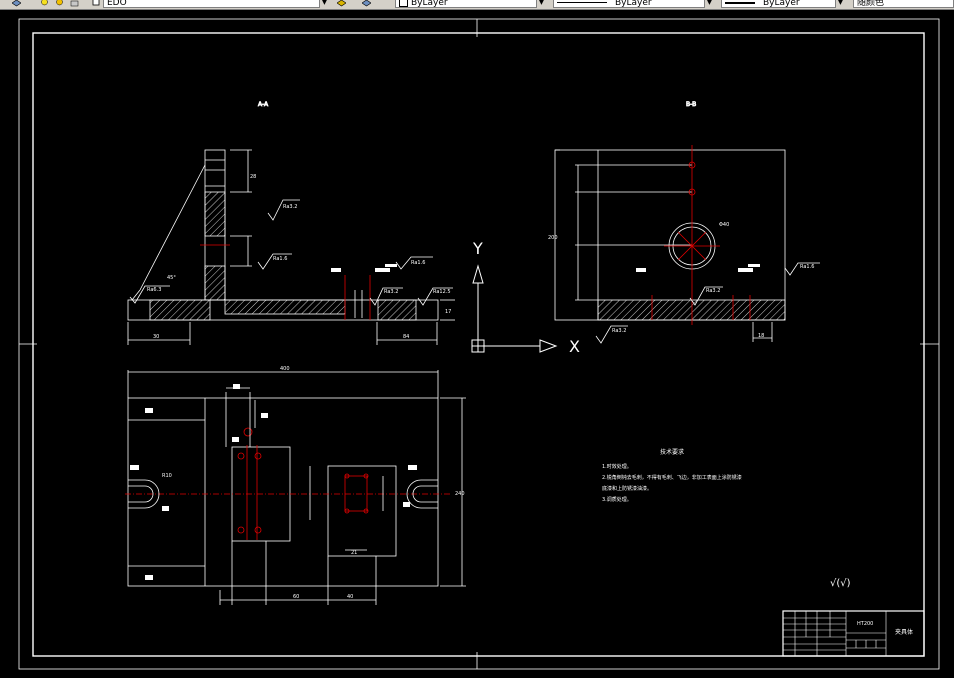 The image size is (954, 678). Describe the element at coordinates (366, 3) in the screenshot. I see `layer-previous-icon` at that location.